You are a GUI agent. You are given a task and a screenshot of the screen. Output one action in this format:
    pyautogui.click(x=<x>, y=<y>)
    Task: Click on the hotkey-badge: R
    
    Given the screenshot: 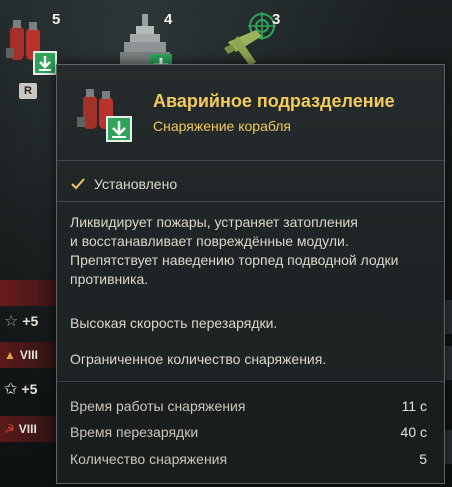 What is the action you would take?
    pyautogui.click(x=28, y=91)
    